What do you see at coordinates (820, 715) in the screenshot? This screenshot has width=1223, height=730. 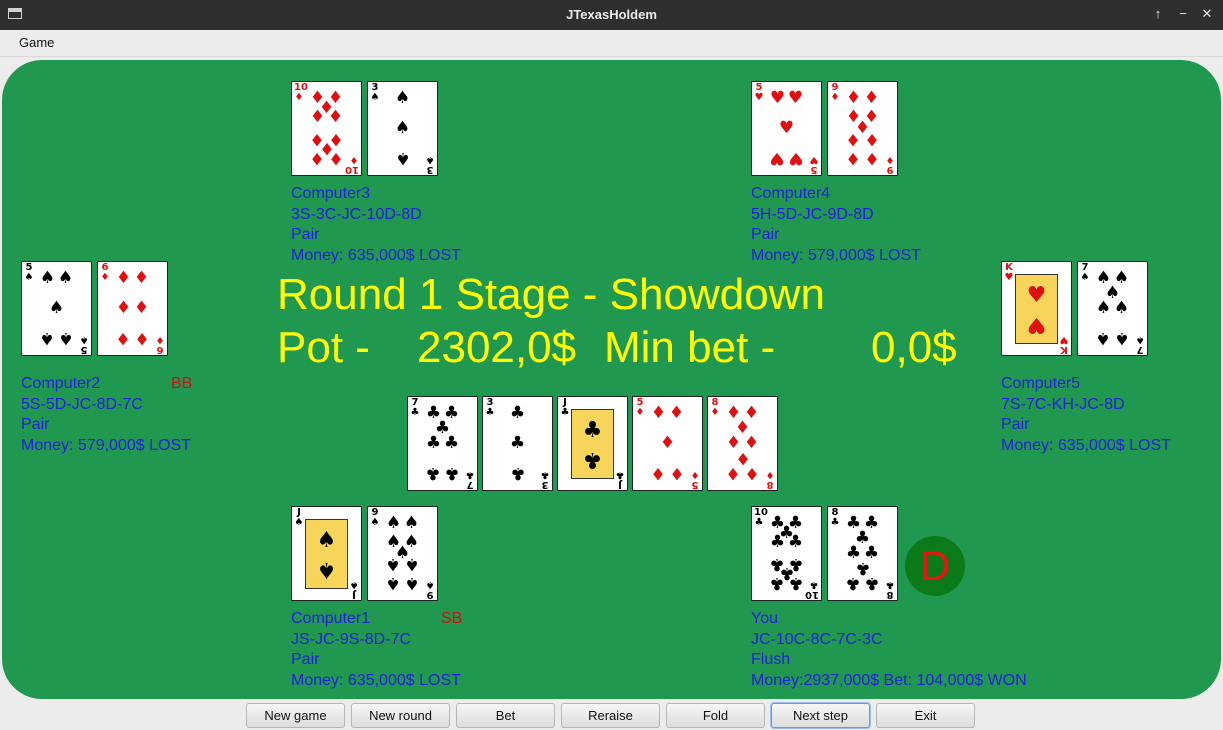 I see `next-step-button: Next step` at bounding box center [820, 715].